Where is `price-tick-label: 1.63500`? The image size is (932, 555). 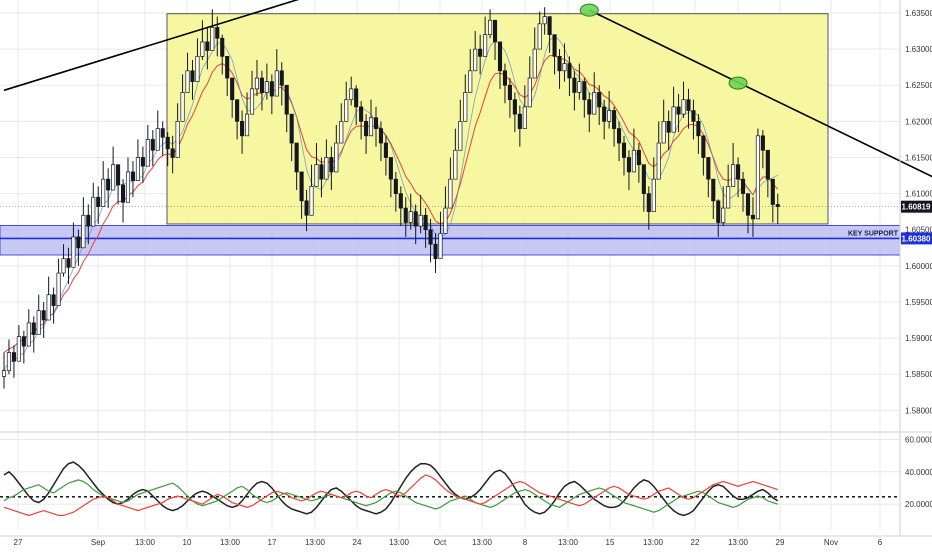
price-tick-label: 1.63500 is located at coordinates (918, 13).